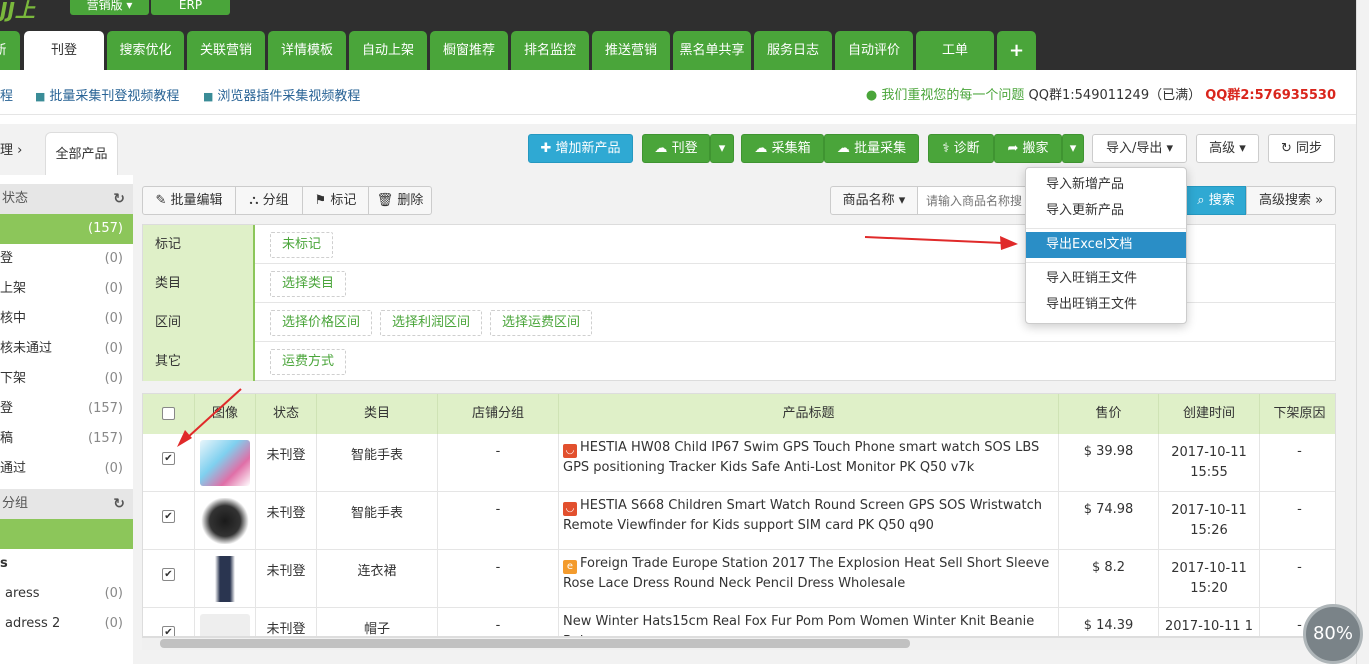  Describe the element at coordinates (184, 438) in the screenshot. I see `arrow-head-checkbox` at that location.